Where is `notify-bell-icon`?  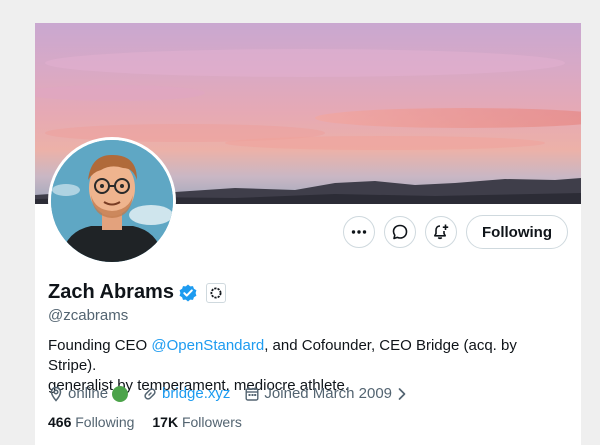 notify-bell-icon is located at coordinates (441, 232).